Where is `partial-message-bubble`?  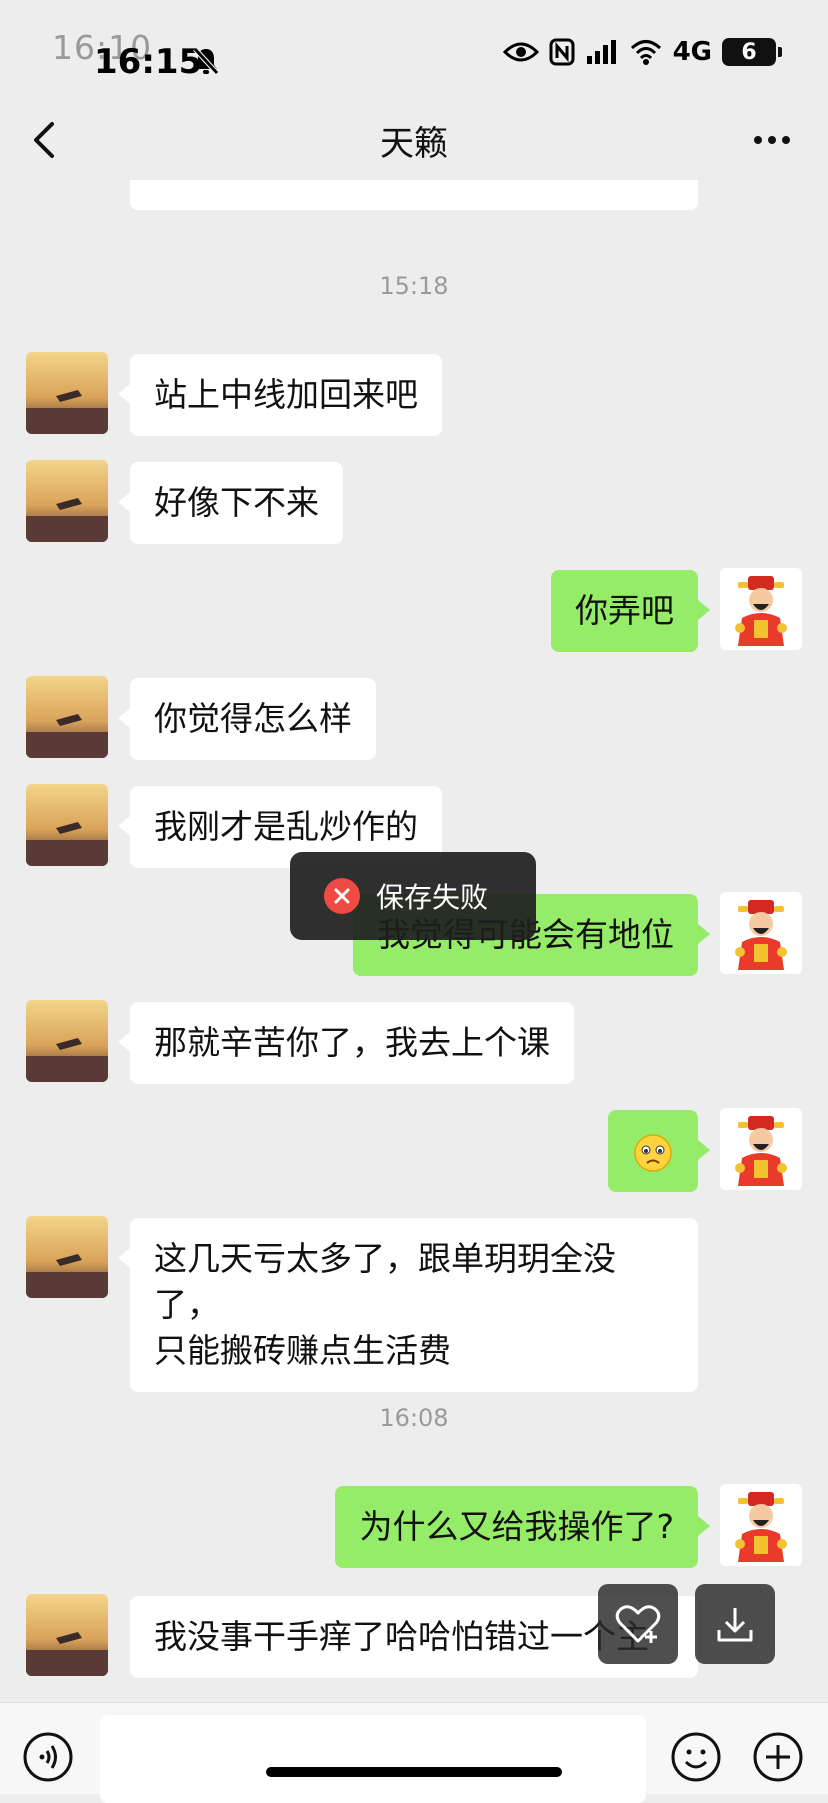 partial-message-bubble is located at coordinates (414, 195).